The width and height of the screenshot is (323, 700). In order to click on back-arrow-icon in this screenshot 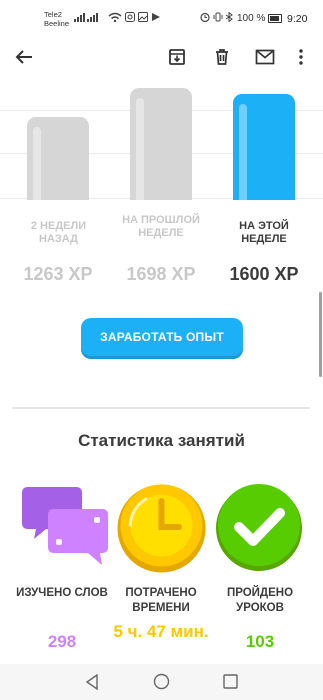, I will do `click(24, 57)`.